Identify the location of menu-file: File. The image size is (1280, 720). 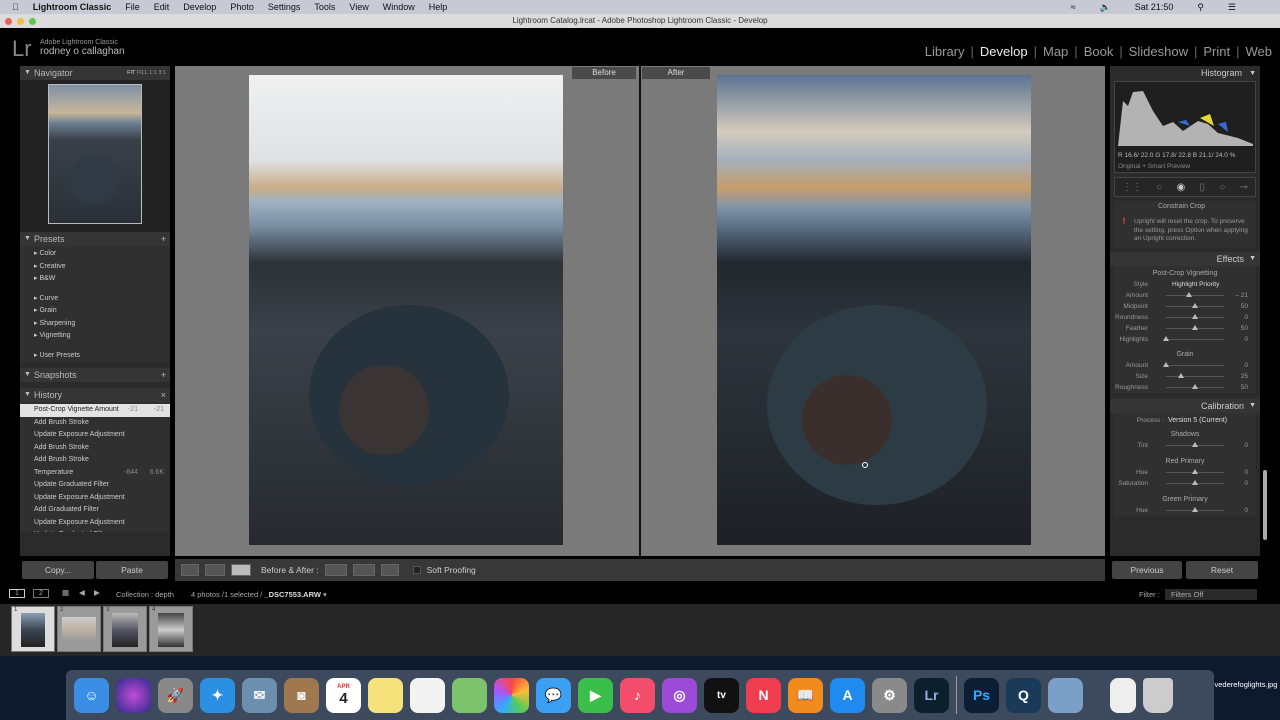
(132, 7).